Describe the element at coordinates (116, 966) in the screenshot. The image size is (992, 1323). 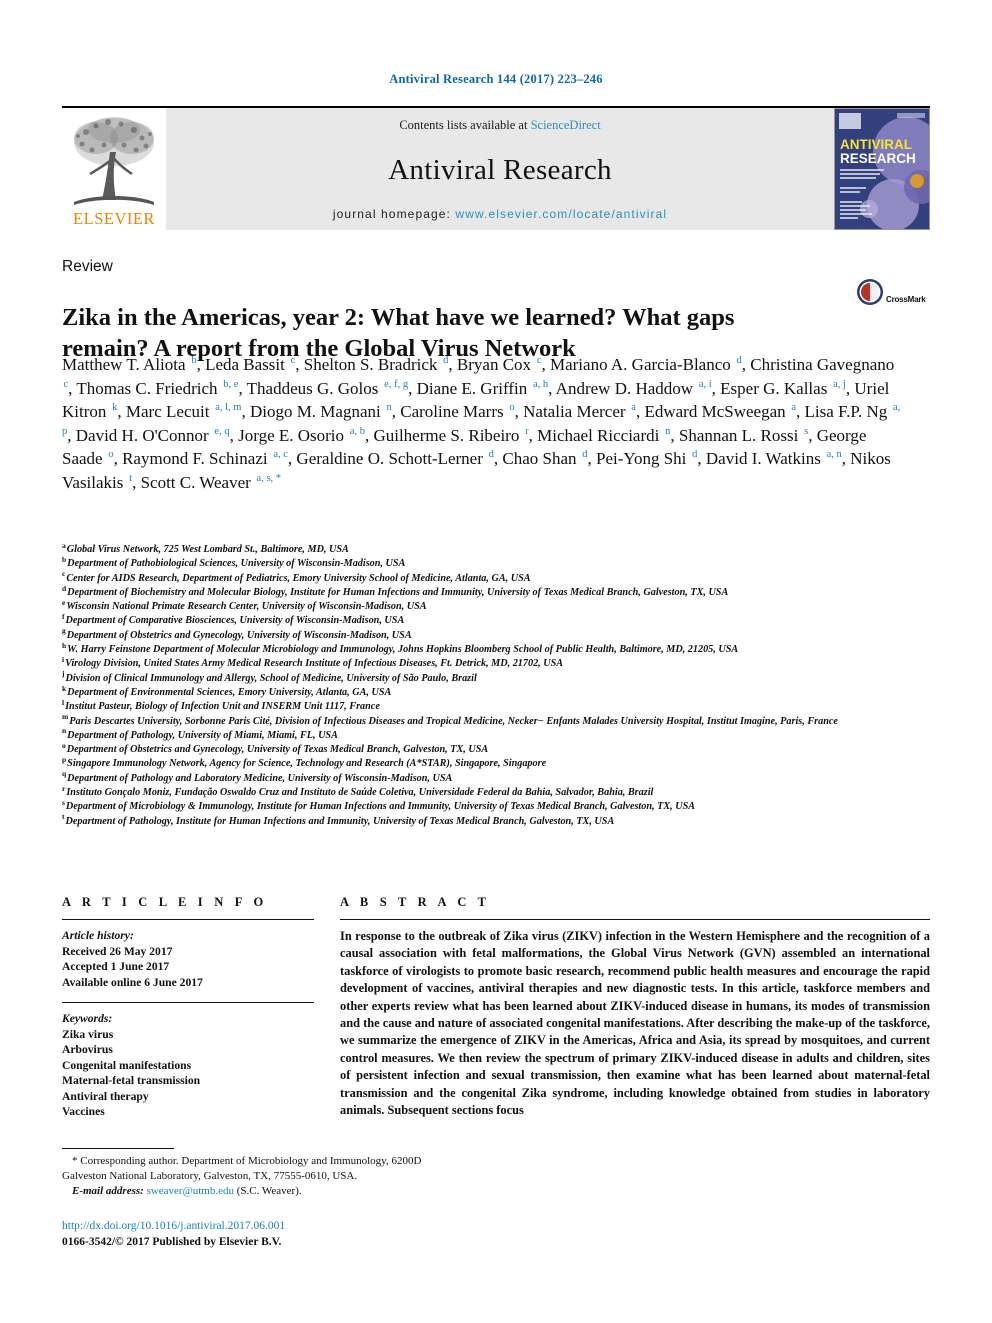
I see `article-history-accepted: Accepted 1 June 2017` at that location.